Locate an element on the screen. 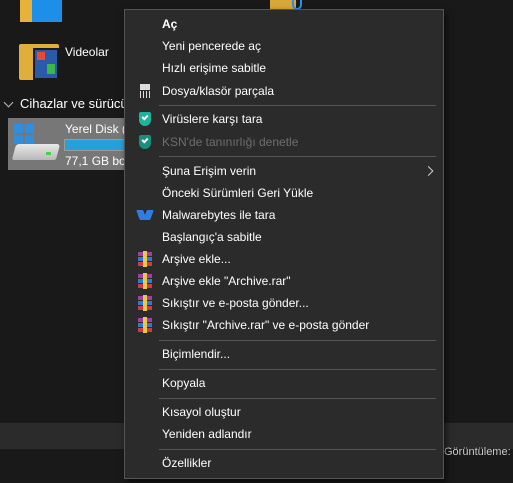 The height and width of the screenshot is (483, 513). drive-usage-fill is located at coordinates (95, 145).